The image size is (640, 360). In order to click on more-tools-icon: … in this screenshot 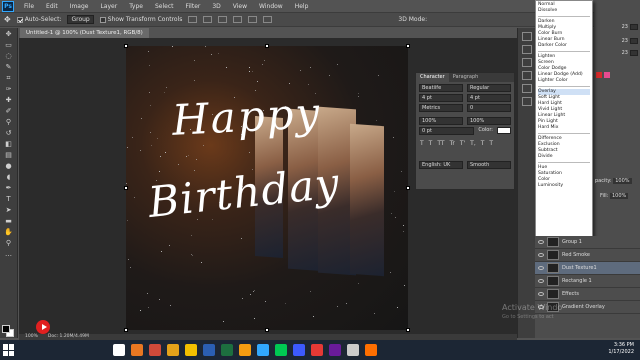, I will do `click(9, 254)`.